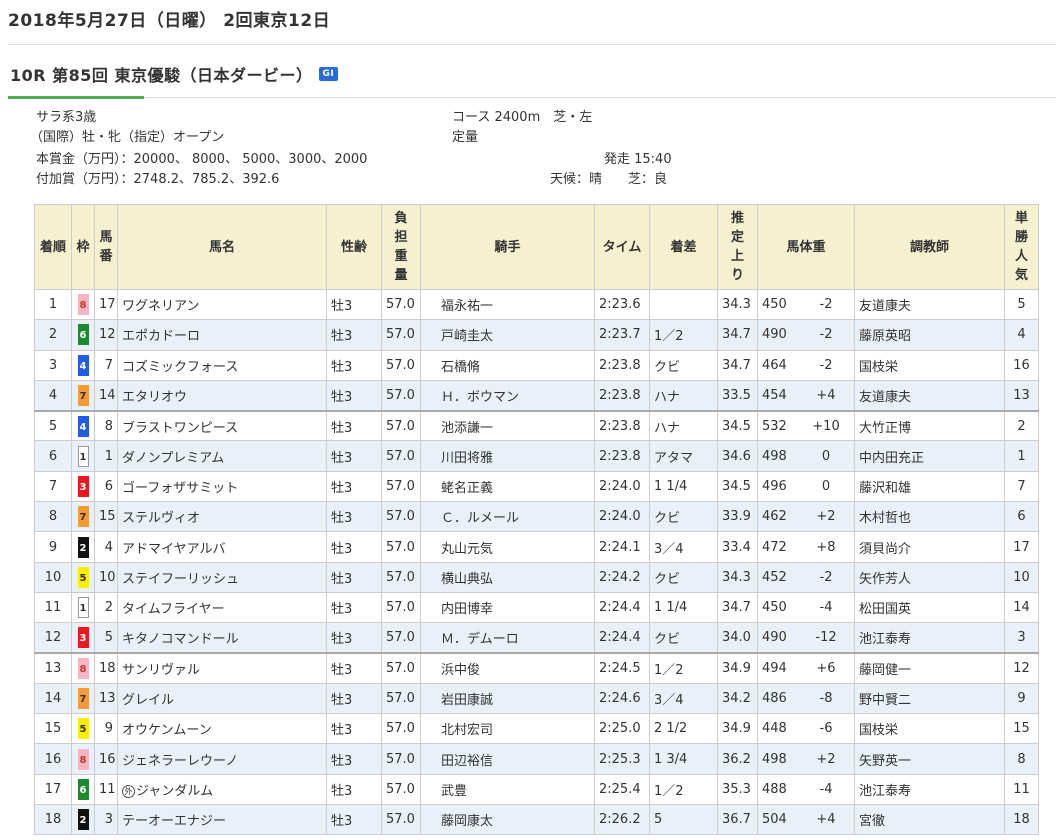 The height and width of the screenshot is (840, 1056). I want to click on horse-name-cell: ジェネラーレウーノ, so click(222, 759).